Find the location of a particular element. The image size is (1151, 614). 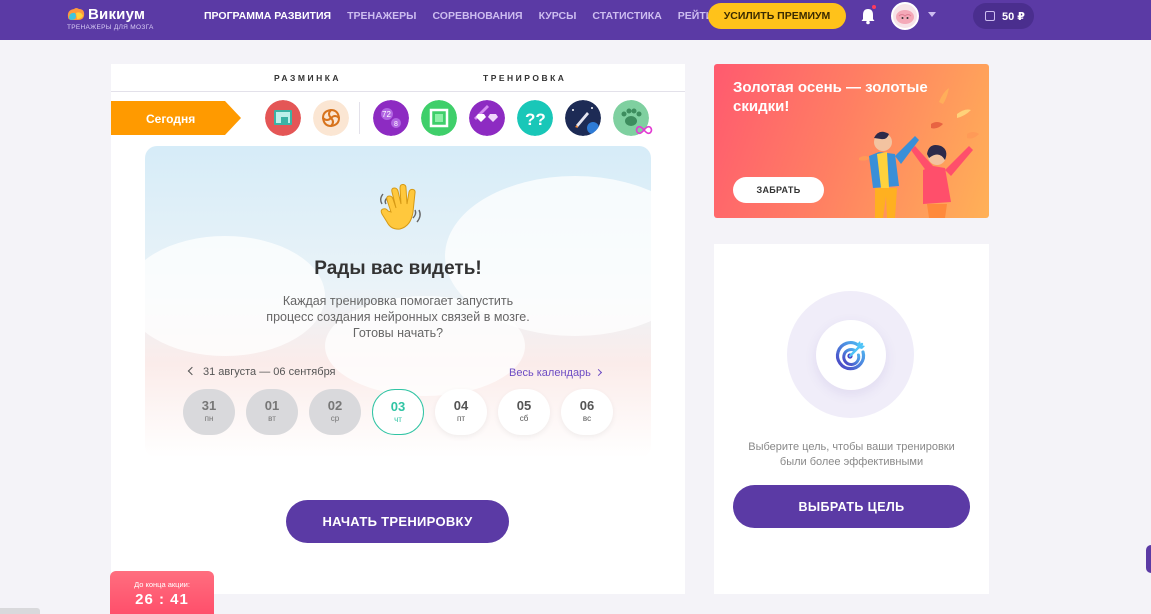

day-number: 31 is located at coordinates (209, 405).